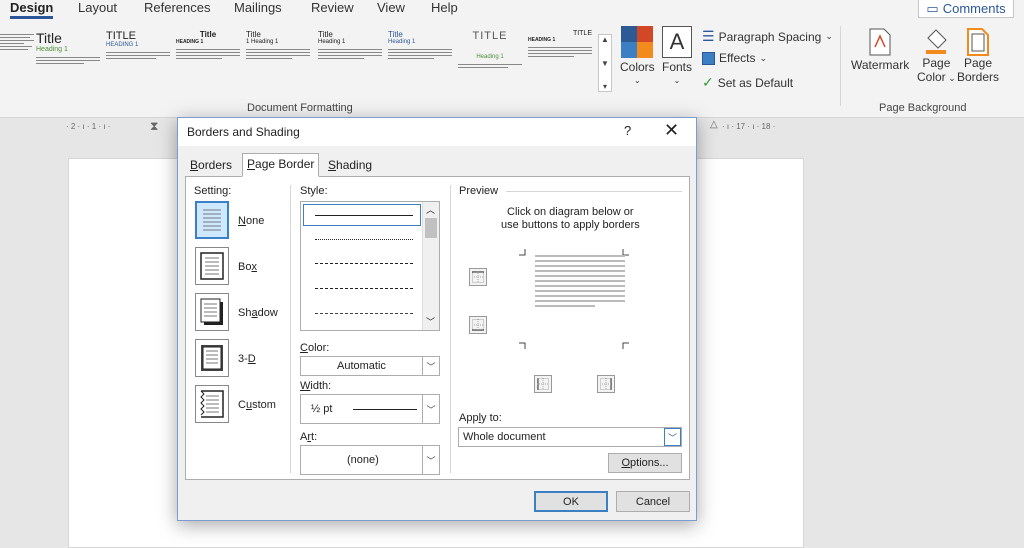 This screenshot has height=548, width=1024. I want to click on setting-3d-icon, so click(212, 358).